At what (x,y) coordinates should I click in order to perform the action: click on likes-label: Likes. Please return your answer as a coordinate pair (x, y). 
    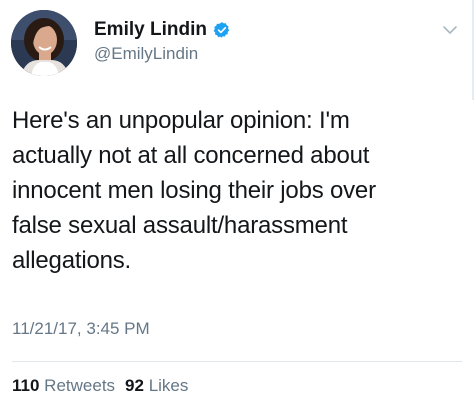
    Looking at the image, I should click on (168, 385).